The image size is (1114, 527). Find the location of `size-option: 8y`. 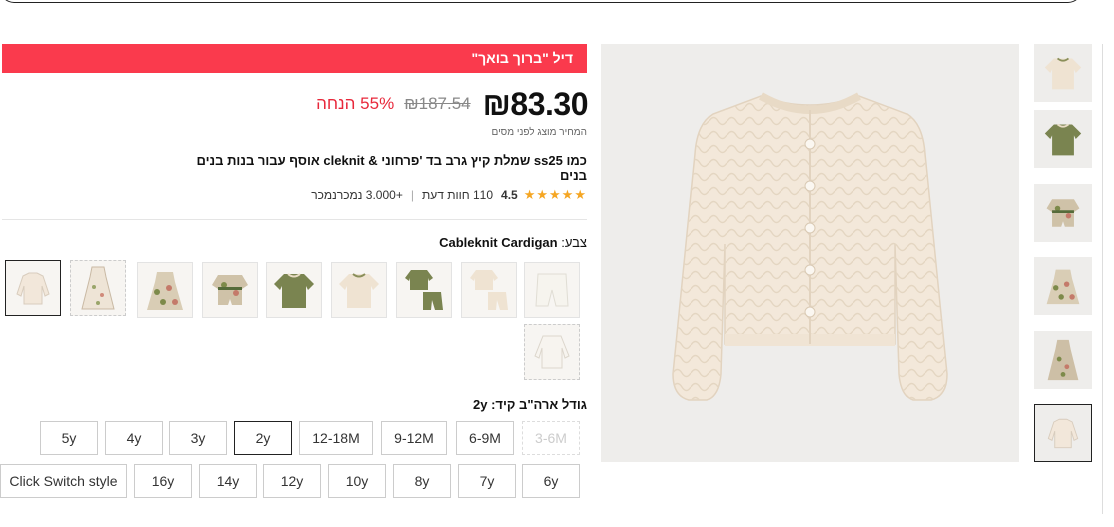

size-option: 8y is located at coordinates (422, 481).